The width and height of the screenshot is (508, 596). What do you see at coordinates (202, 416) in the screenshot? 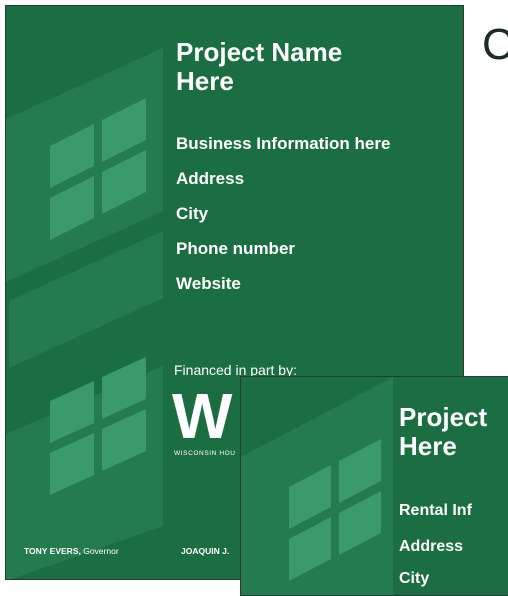
I see `wisconsin-housing-logo: W` at bounding box center [202, 416].